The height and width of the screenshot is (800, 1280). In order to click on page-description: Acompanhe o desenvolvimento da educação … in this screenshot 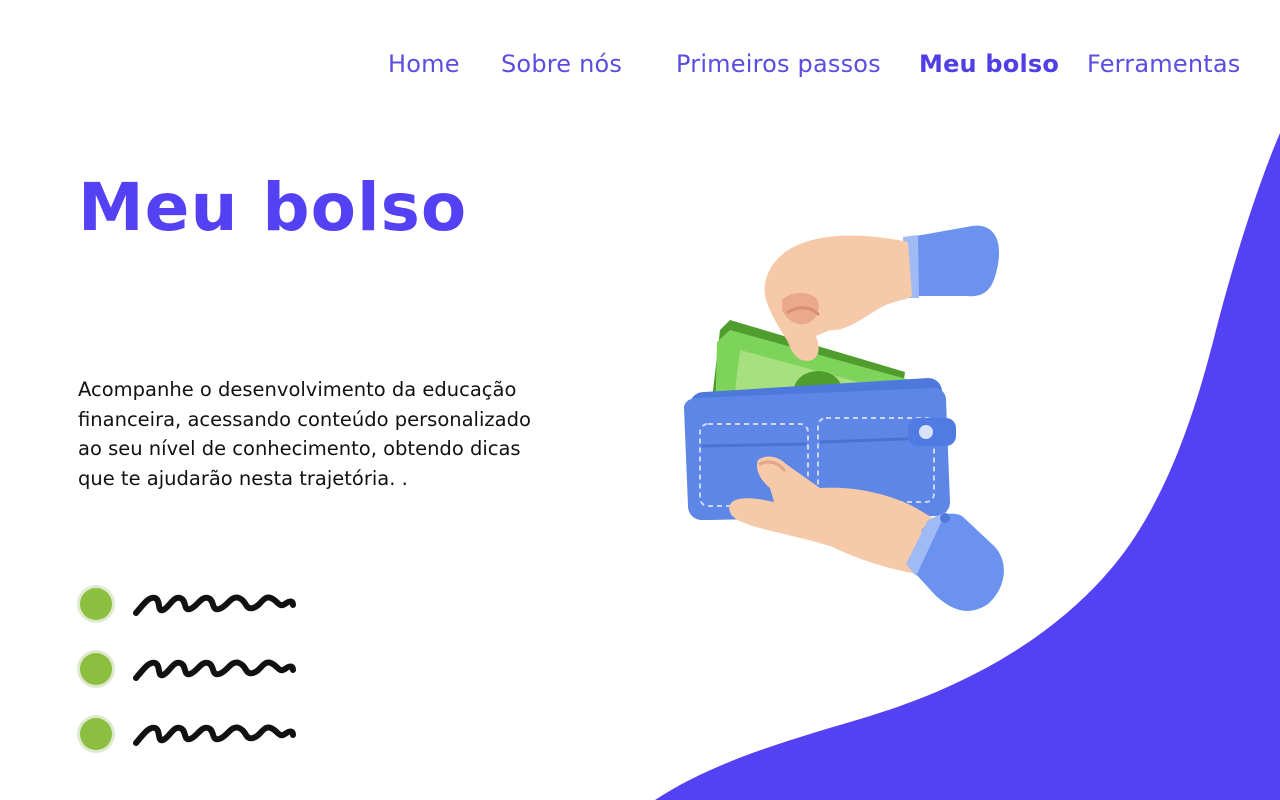, I will do `click(304, 434)`.